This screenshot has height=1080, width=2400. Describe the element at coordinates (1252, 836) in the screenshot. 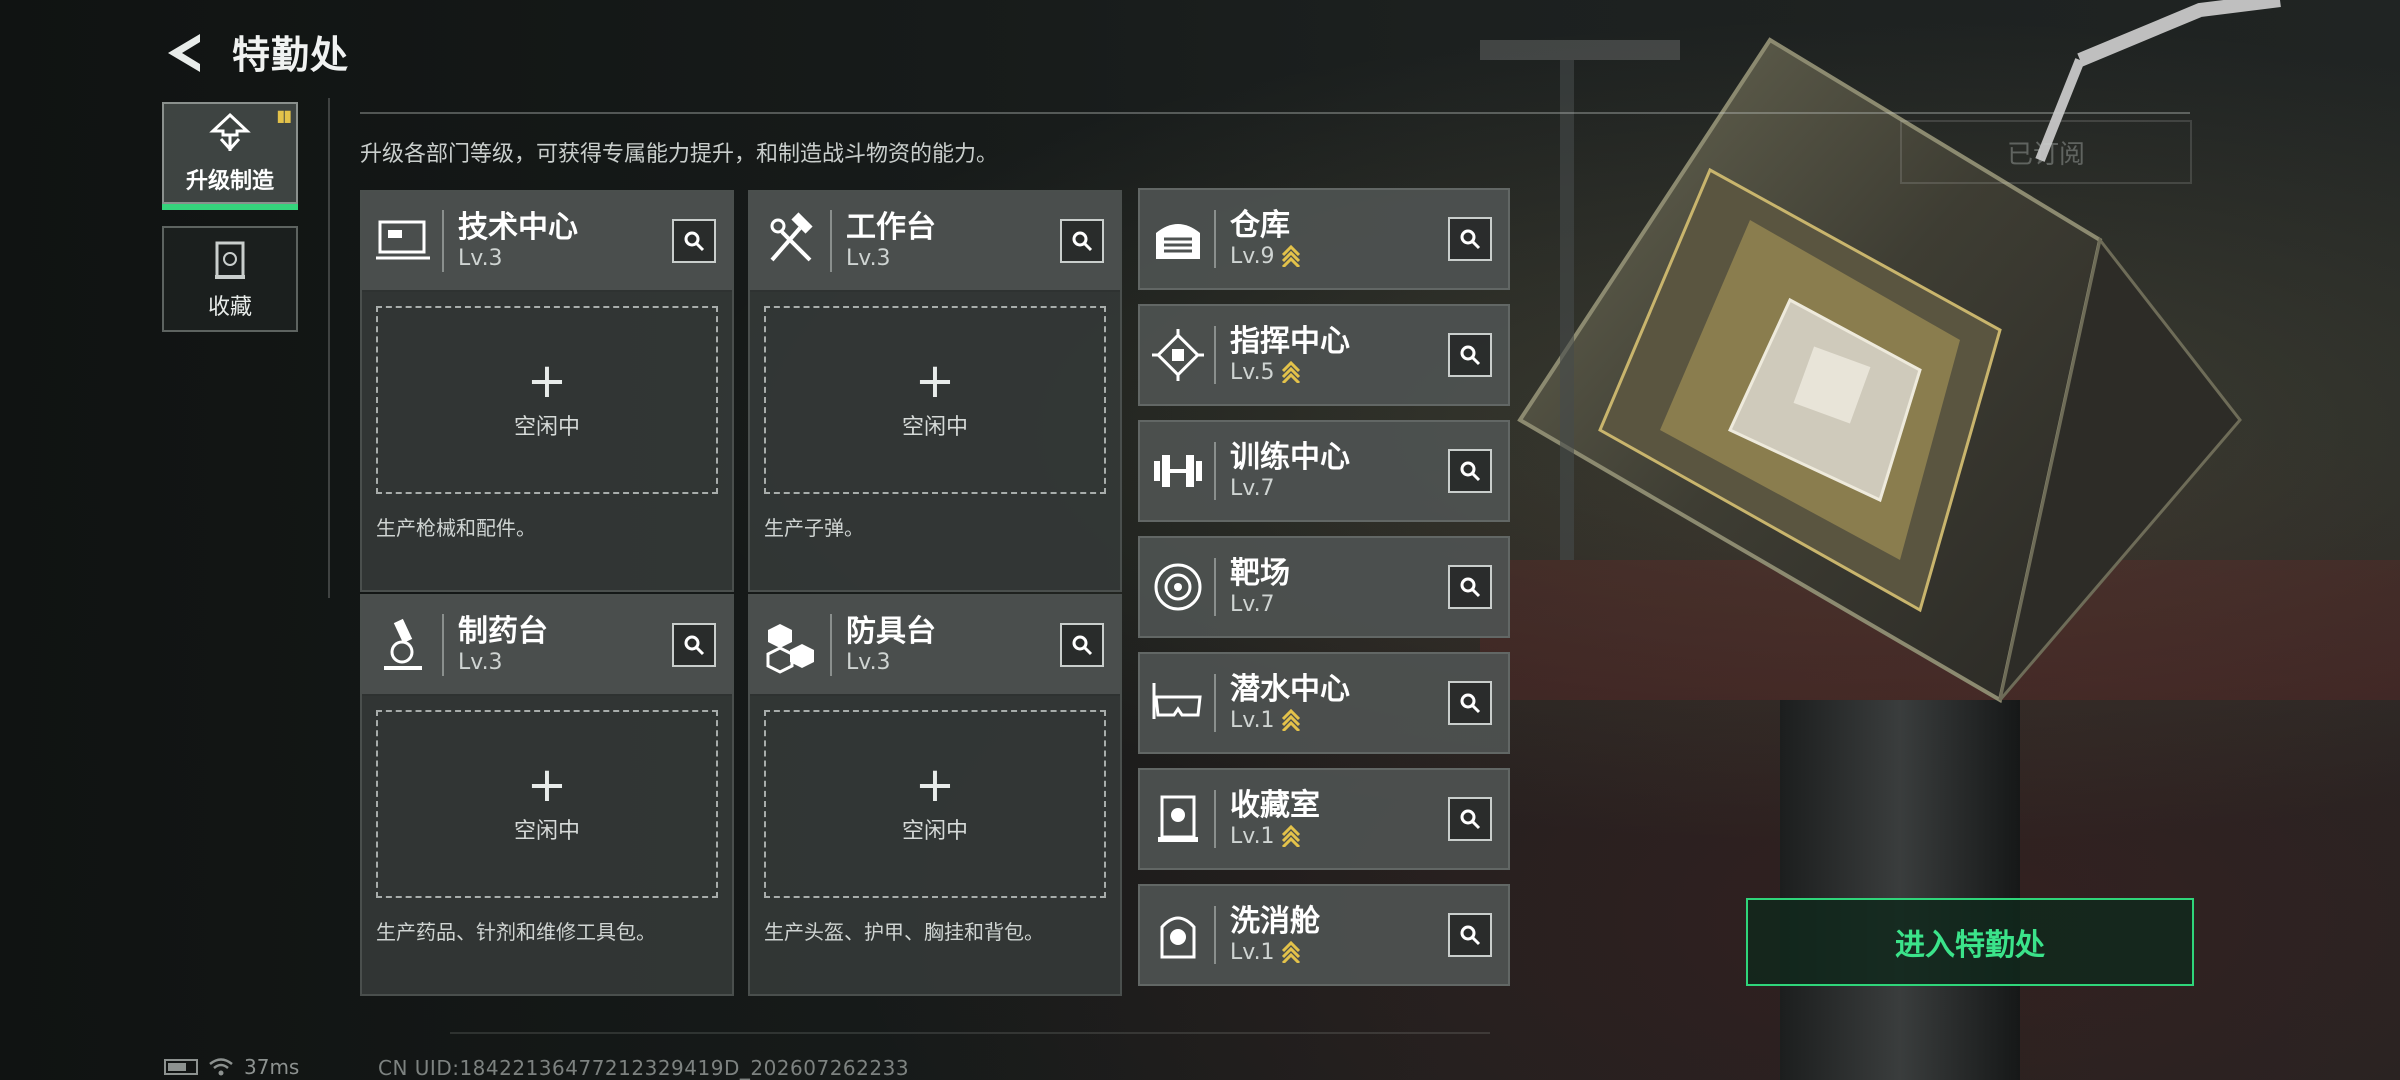

I see `dept-level: Lv.1` at that location.